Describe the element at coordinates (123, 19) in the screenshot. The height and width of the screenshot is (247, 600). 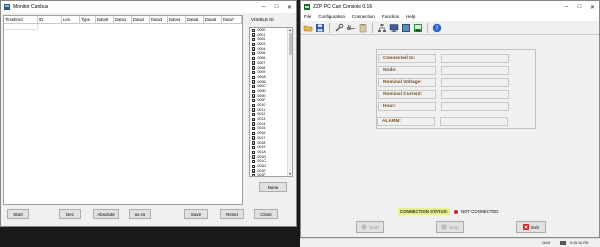
I see `grid-column-header: Data1` at that location.